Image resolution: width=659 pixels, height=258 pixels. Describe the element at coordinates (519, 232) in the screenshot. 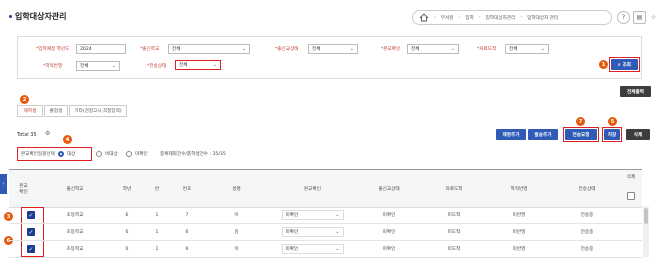

I see `cell-school-year: 미반영` at that location.